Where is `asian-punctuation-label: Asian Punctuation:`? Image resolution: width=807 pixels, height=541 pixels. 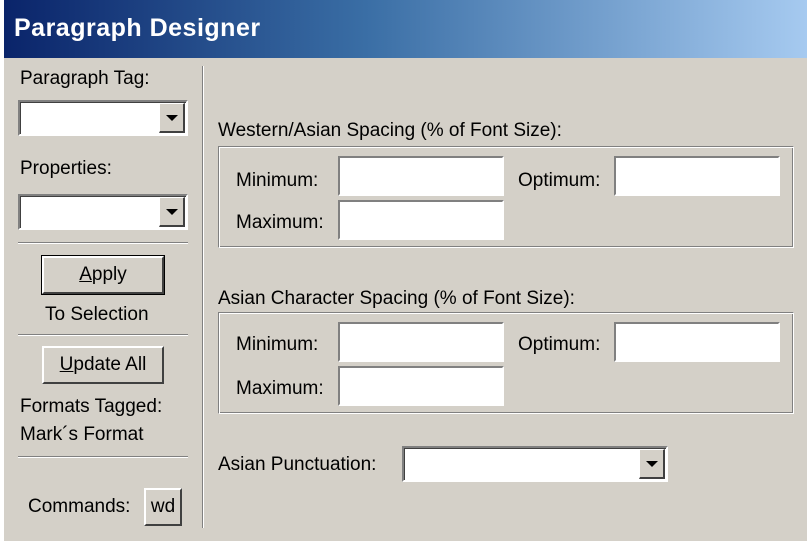 asian-punctuation-label: Asian Punctuation: is located at coordinates (297, 464).